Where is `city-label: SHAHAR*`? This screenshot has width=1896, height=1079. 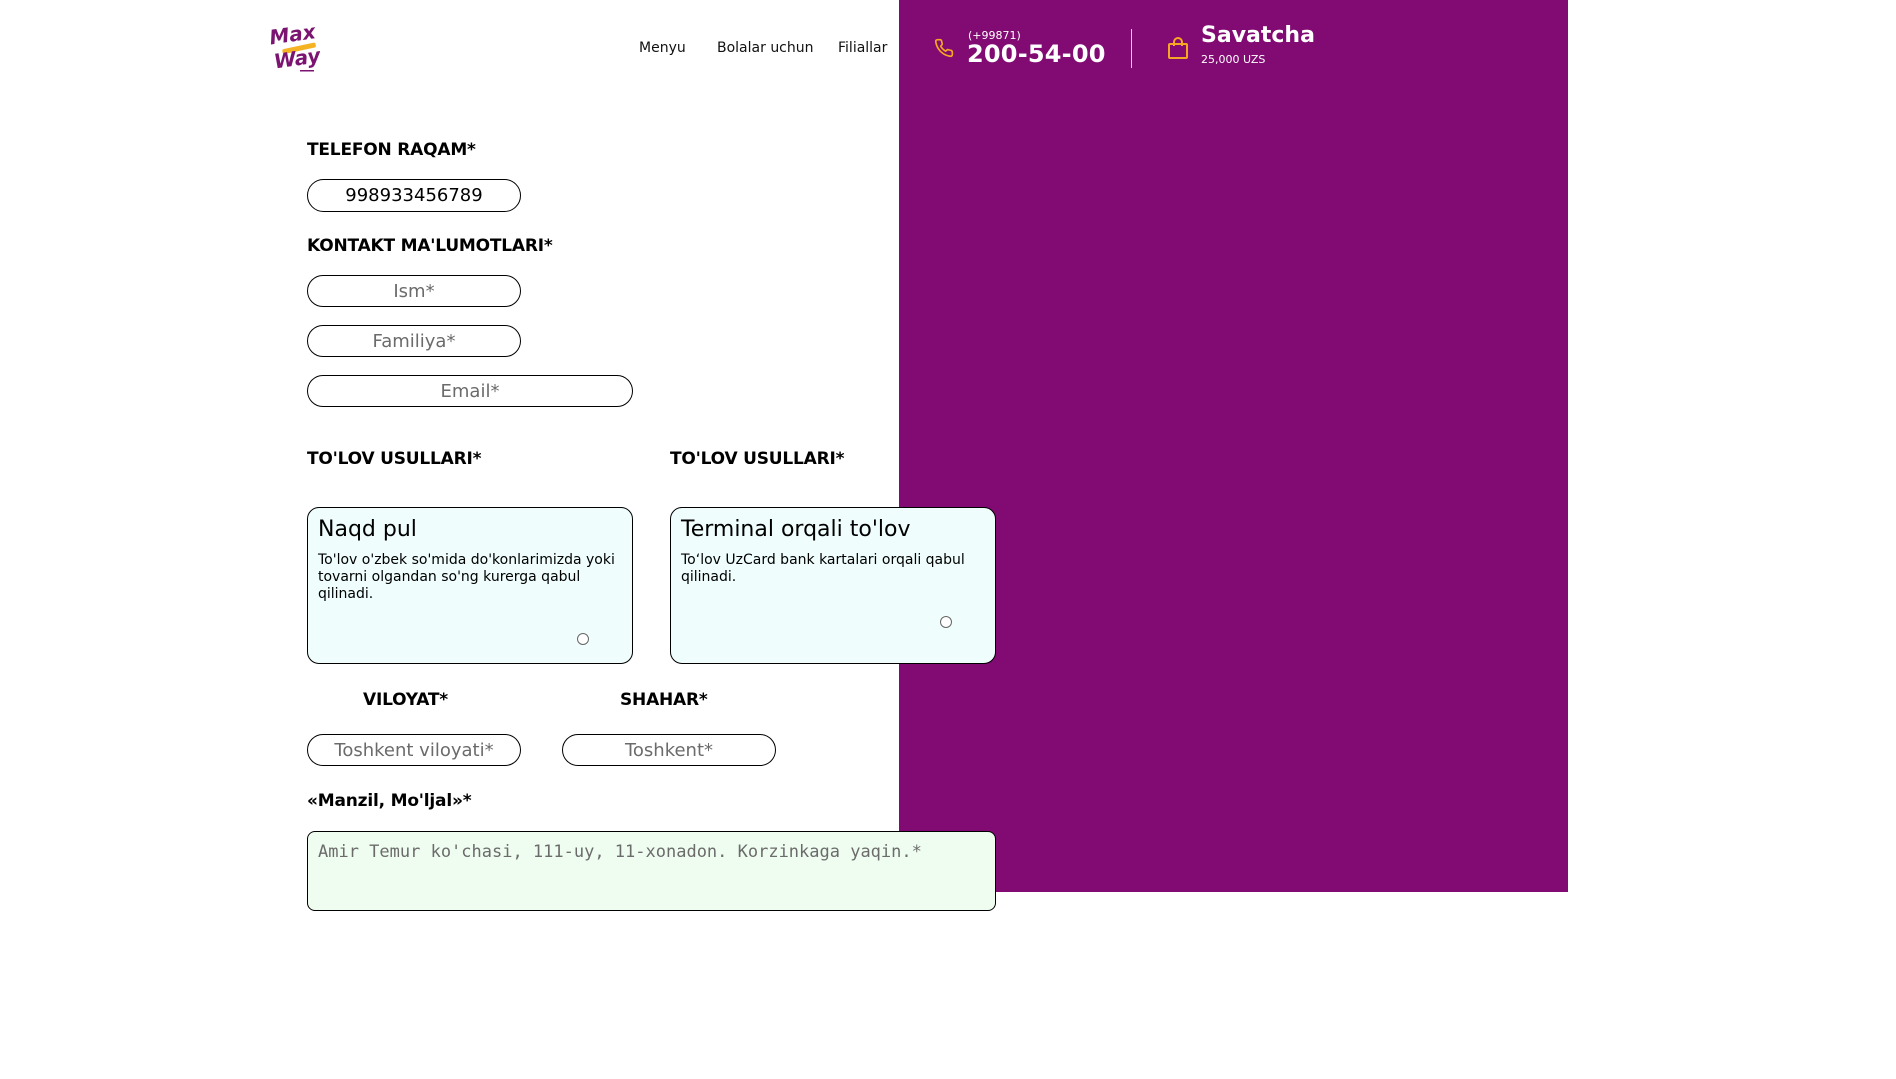
city-label: SHAHAR* is located at coordinates (664, 700).